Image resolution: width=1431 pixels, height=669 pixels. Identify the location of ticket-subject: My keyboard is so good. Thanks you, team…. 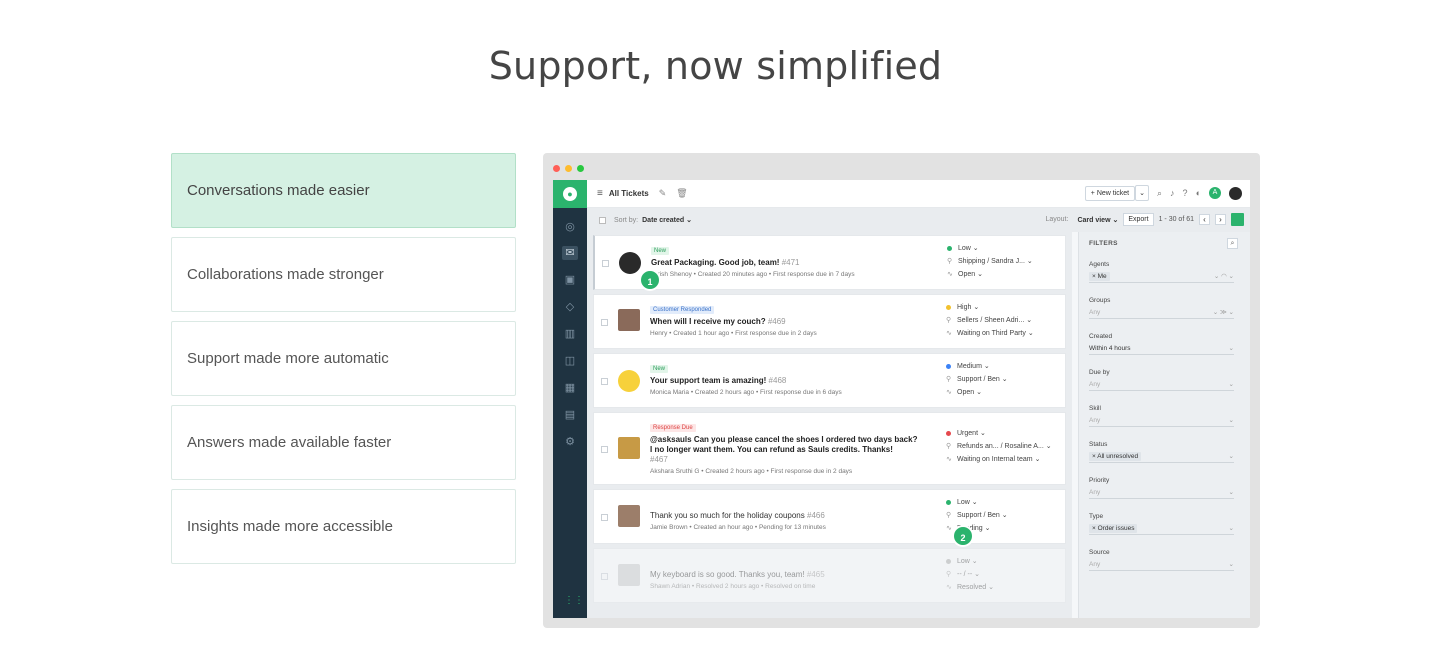
(800, 575).